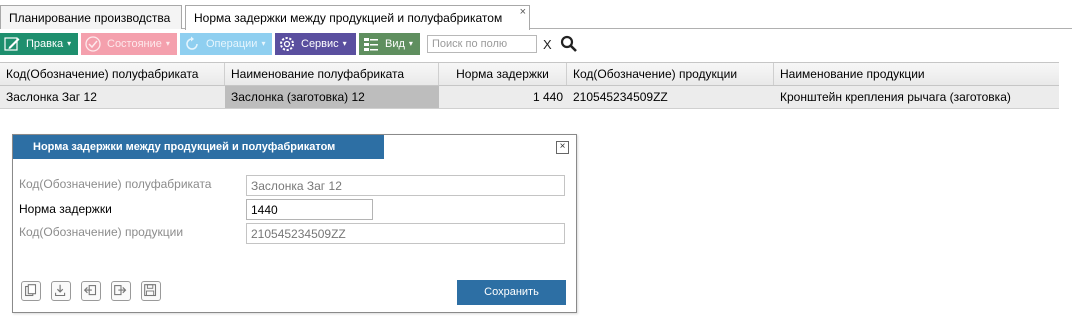 The width and height of the screenshot is (1072, 334). Describe the element at coordinates (287, 44) in the screenshot. I see `gear-icon` at that location.